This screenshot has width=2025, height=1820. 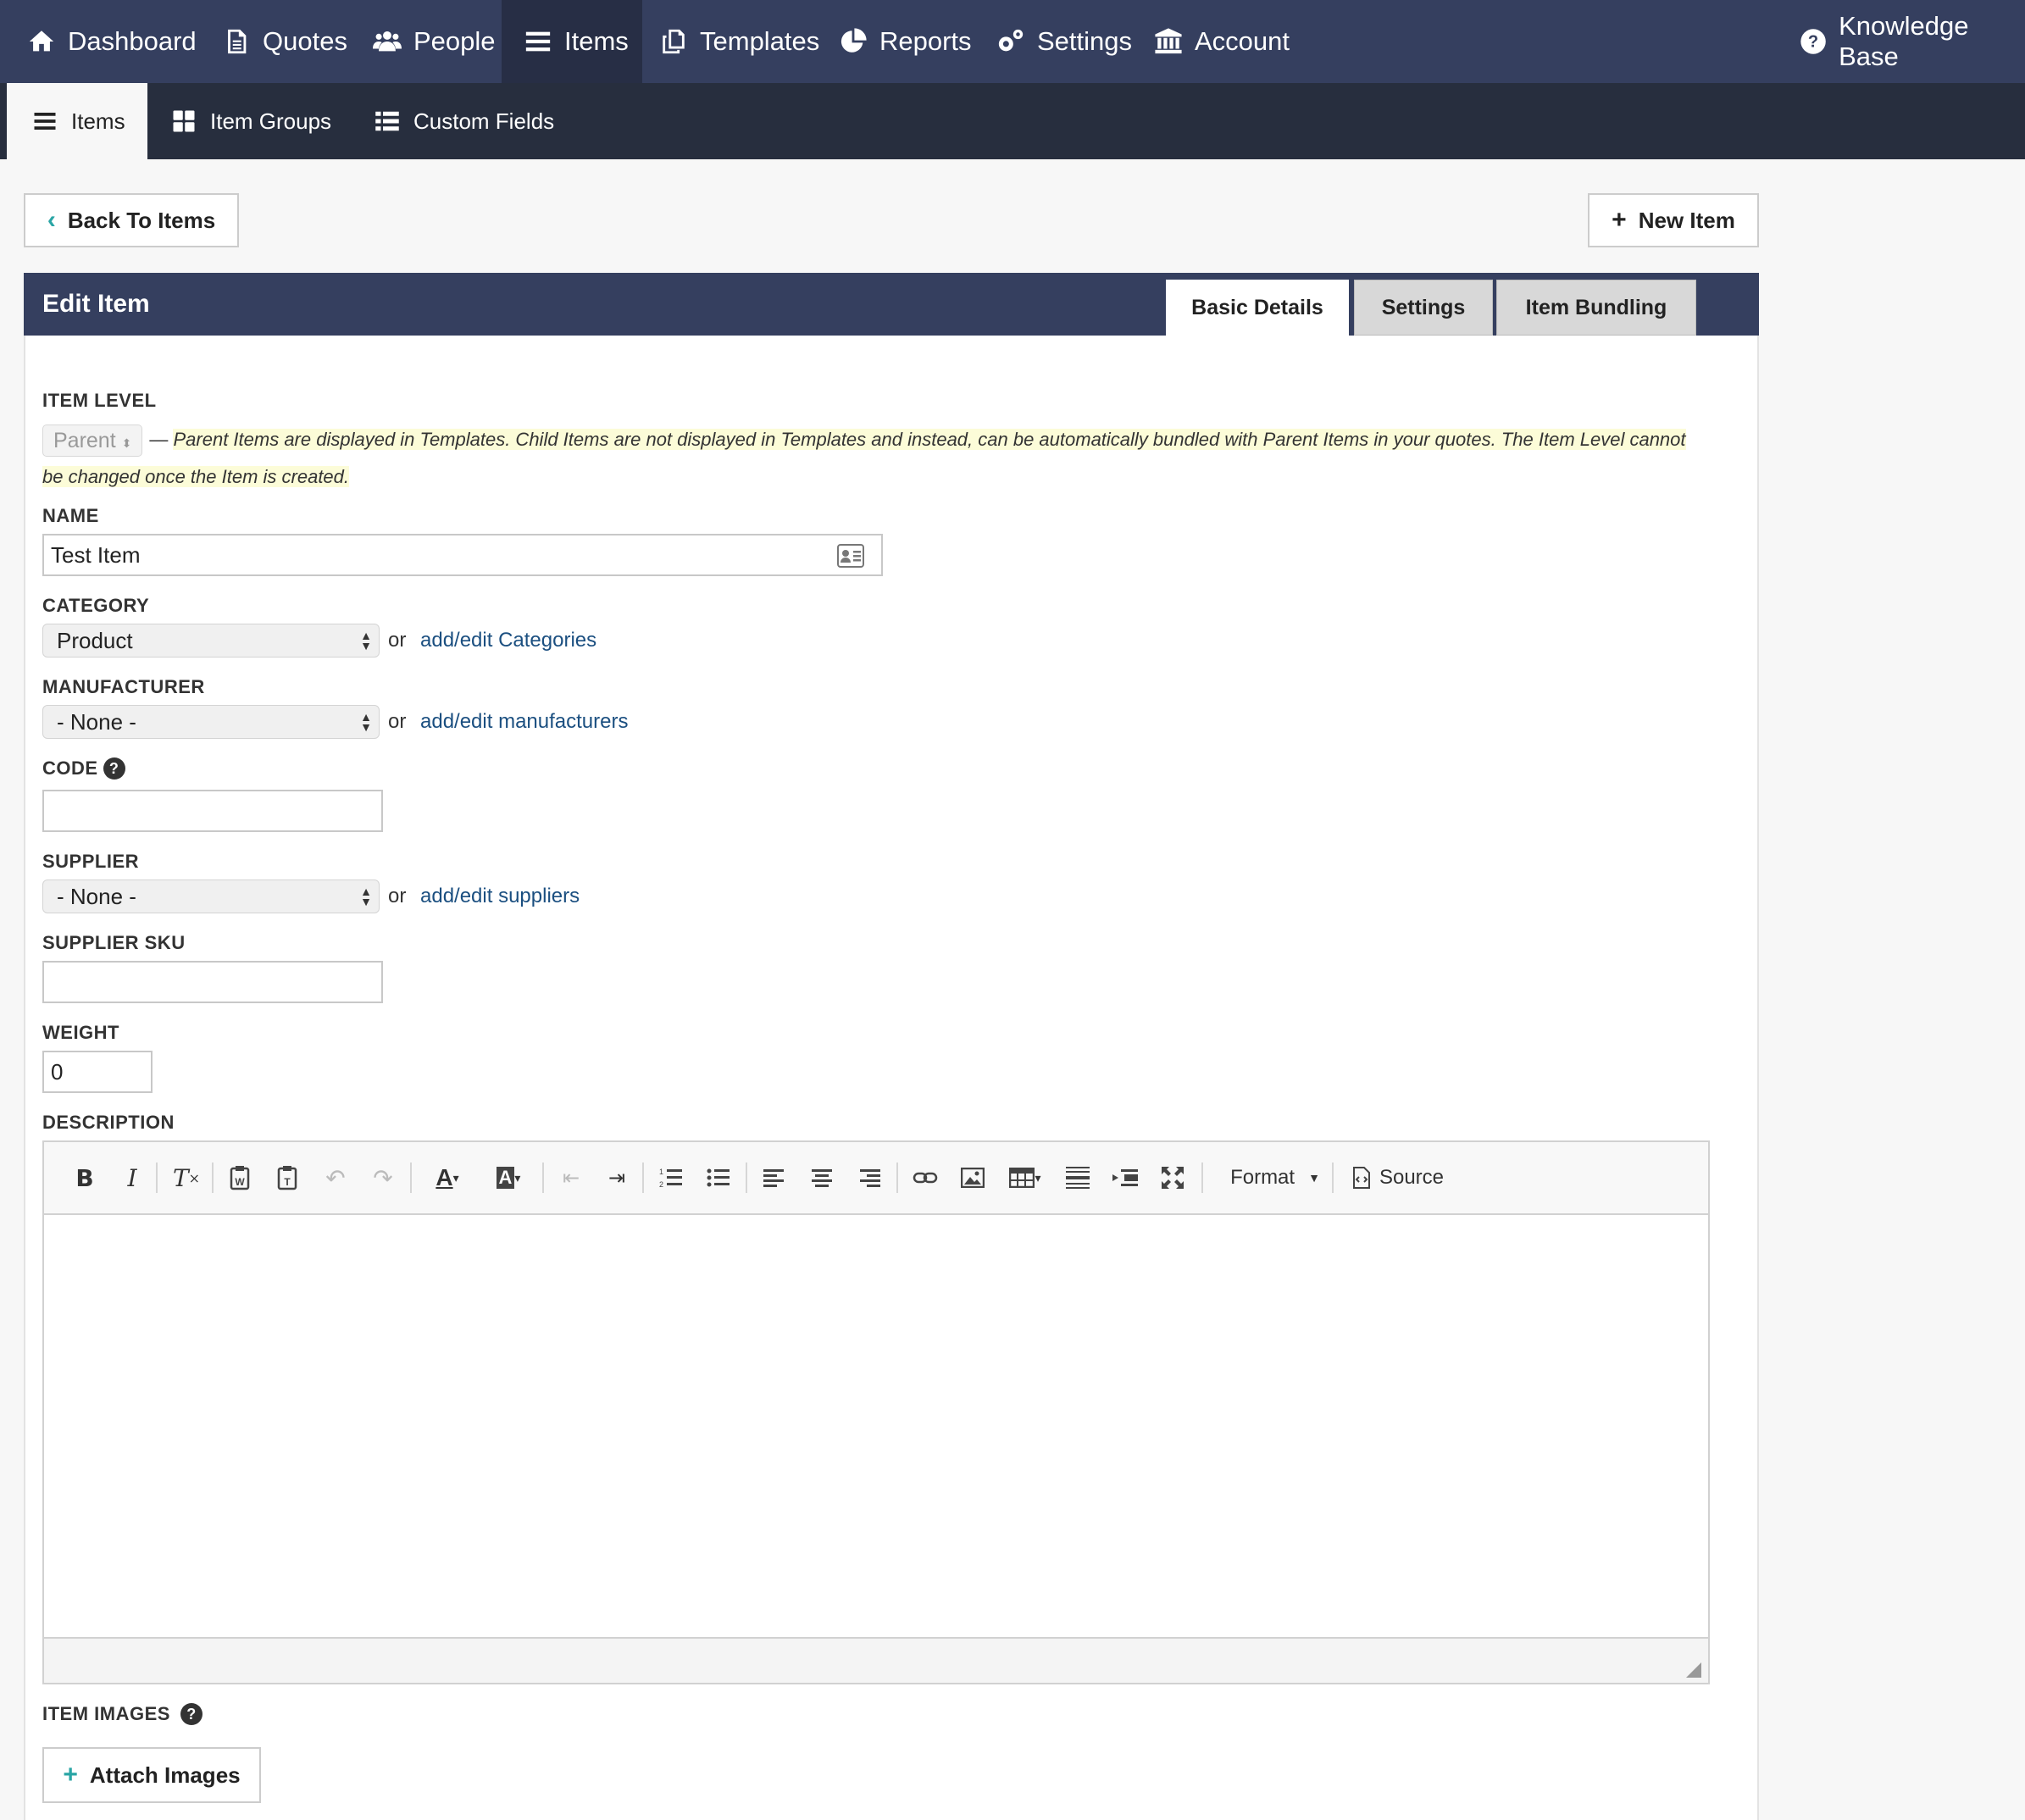 I want to click on panel-title: Edit Item, so click(x=96, y=304).